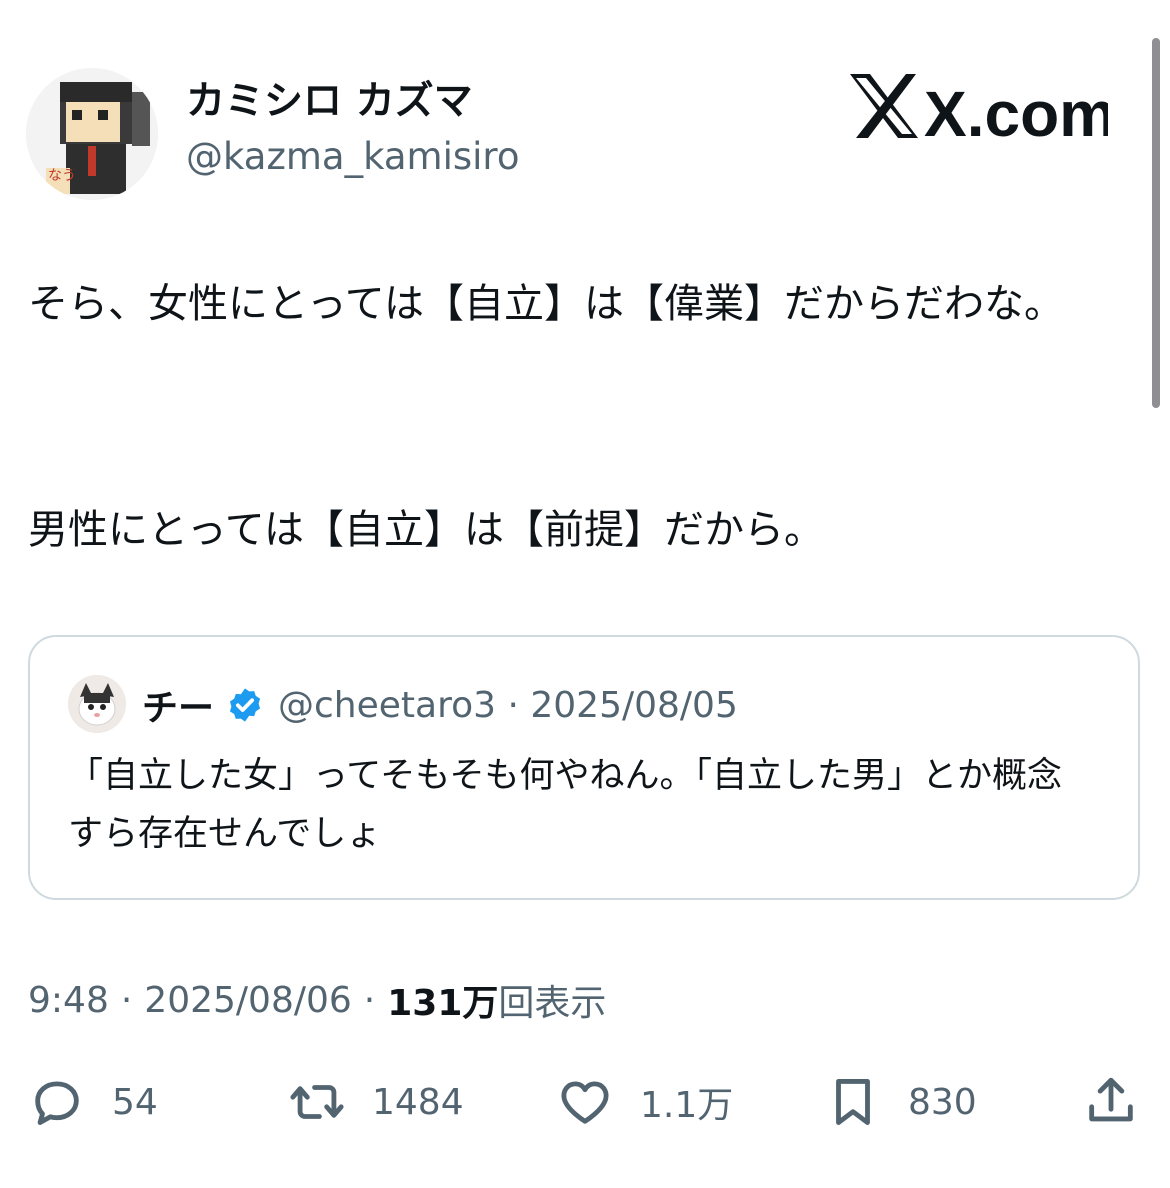 The width and height of the screenshot is (1170, 1188). Describe the element at coordinates (178, 705) in the screenshot. I see `quoted-author-name: チー` at that location.